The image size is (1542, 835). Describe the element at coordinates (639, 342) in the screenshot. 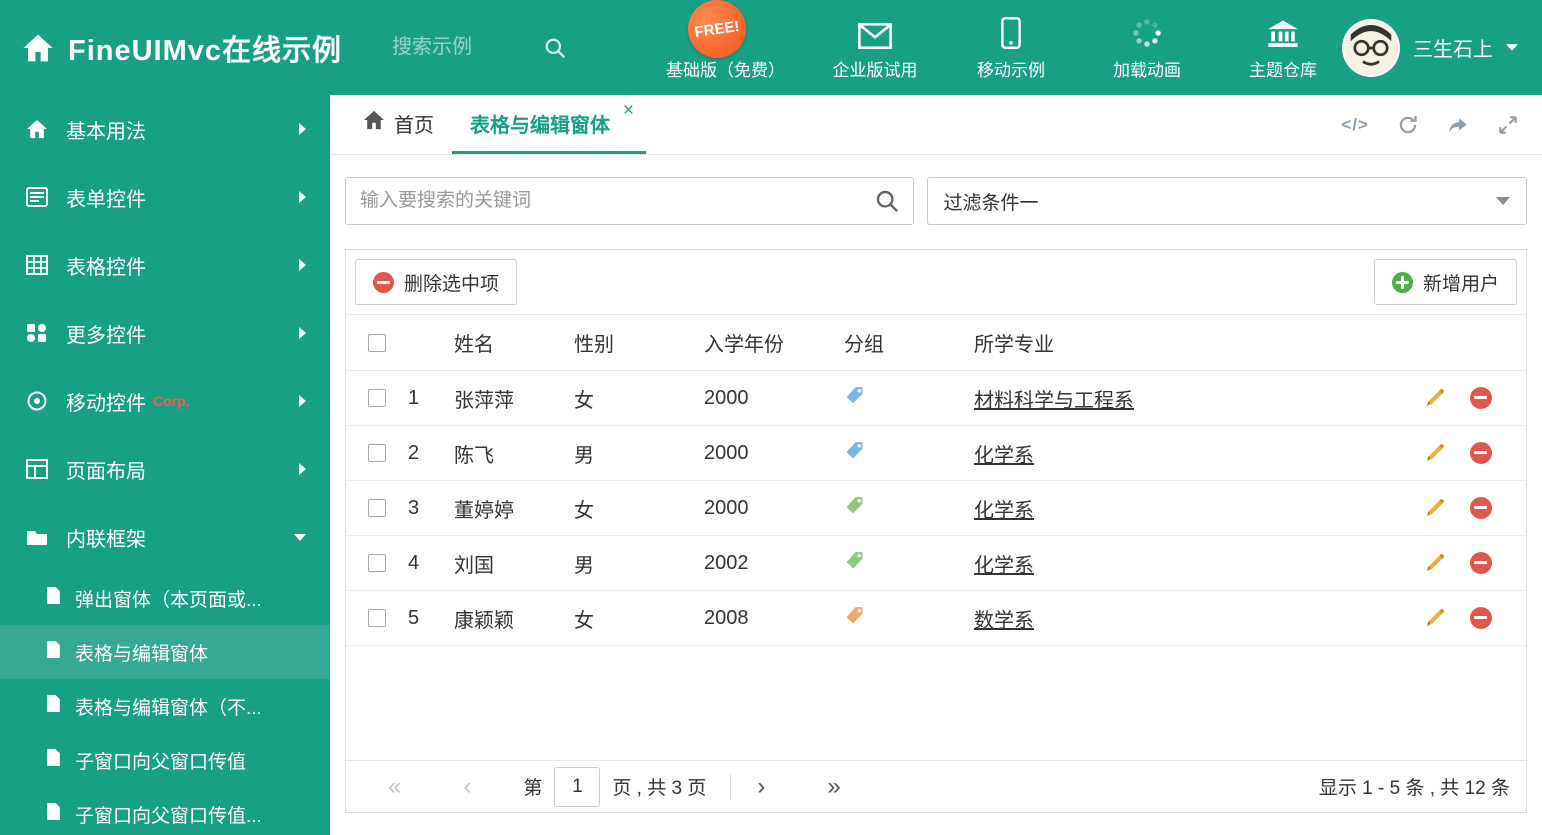

I see `column-header-gender: 性别` at that location.